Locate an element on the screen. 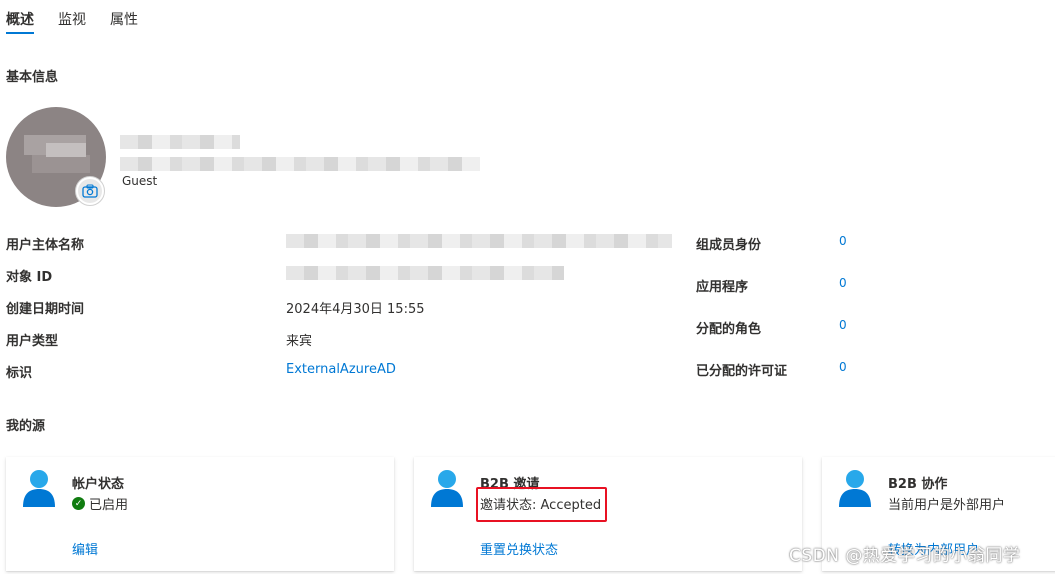  active-tab-indicator is located at coordinates (20, 33).